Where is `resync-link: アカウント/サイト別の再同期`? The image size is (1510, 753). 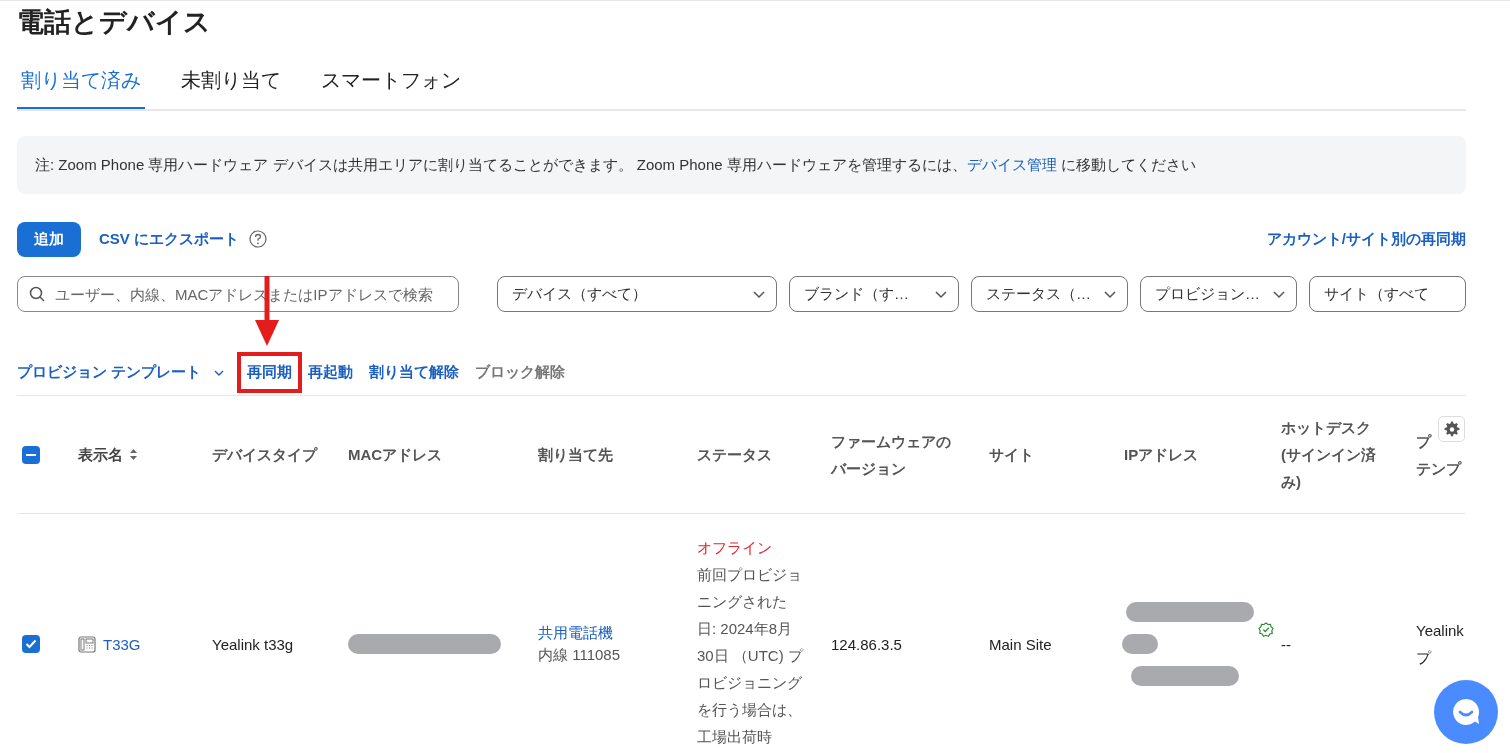 resync-link: アカウント/サイト別の再同期 is located at coordinates (1366, 239).